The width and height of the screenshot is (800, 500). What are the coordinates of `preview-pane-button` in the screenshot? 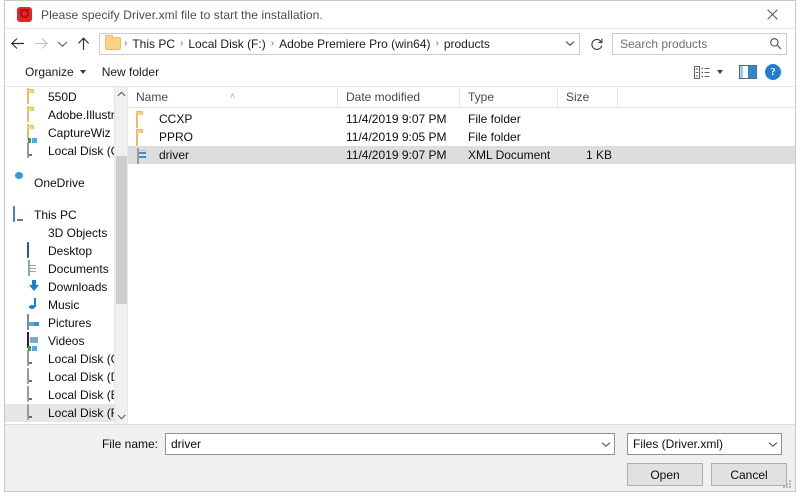 It's located at (748, 72).